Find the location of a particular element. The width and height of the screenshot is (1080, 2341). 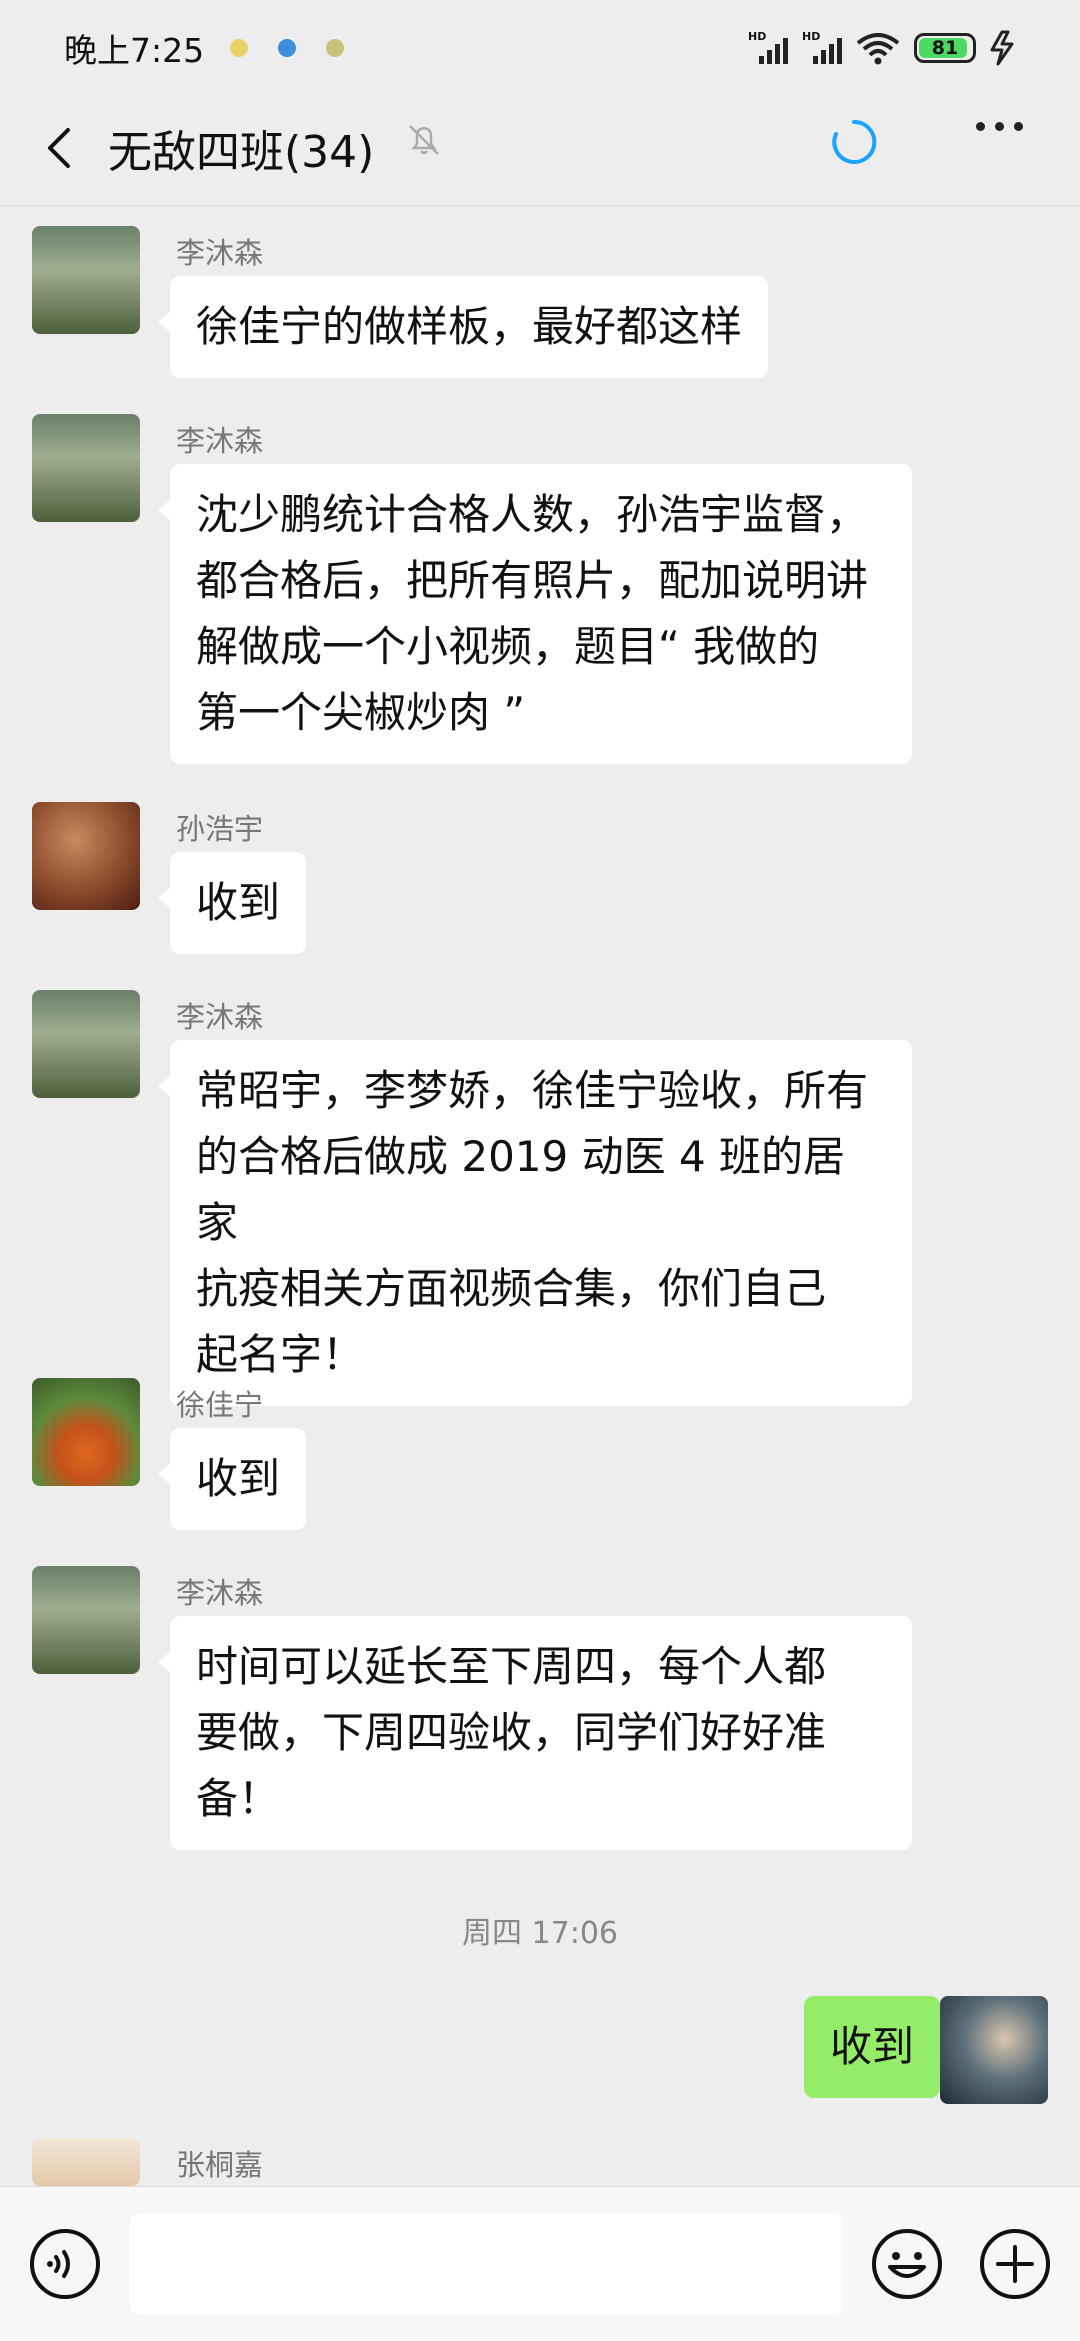

status-time: 晚上7:25 is located at coordinates (134, 50).